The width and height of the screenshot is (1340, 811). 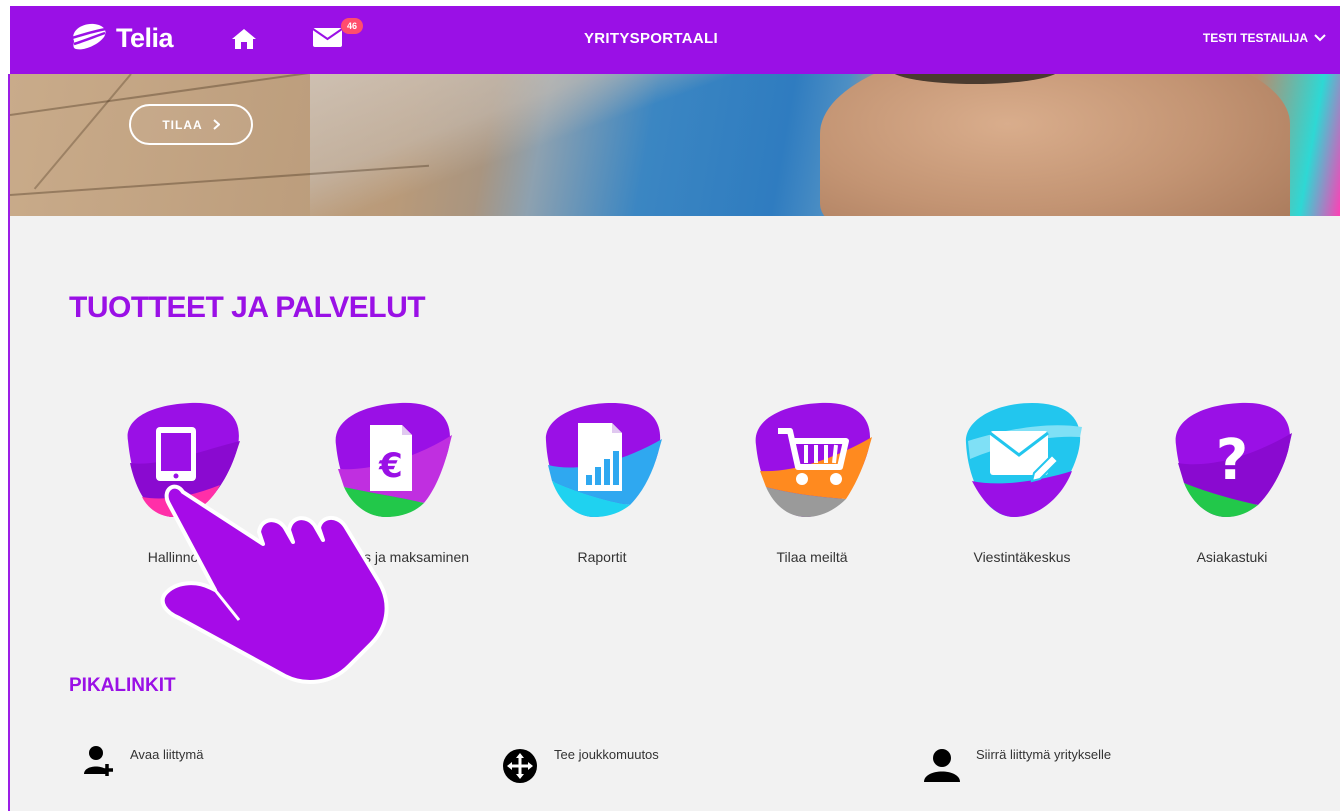 What do you see at coordinates (122, 685) in the screenshot?
I see `quick-links-title: PIKALINKIT` at bounding box center [122, 685].